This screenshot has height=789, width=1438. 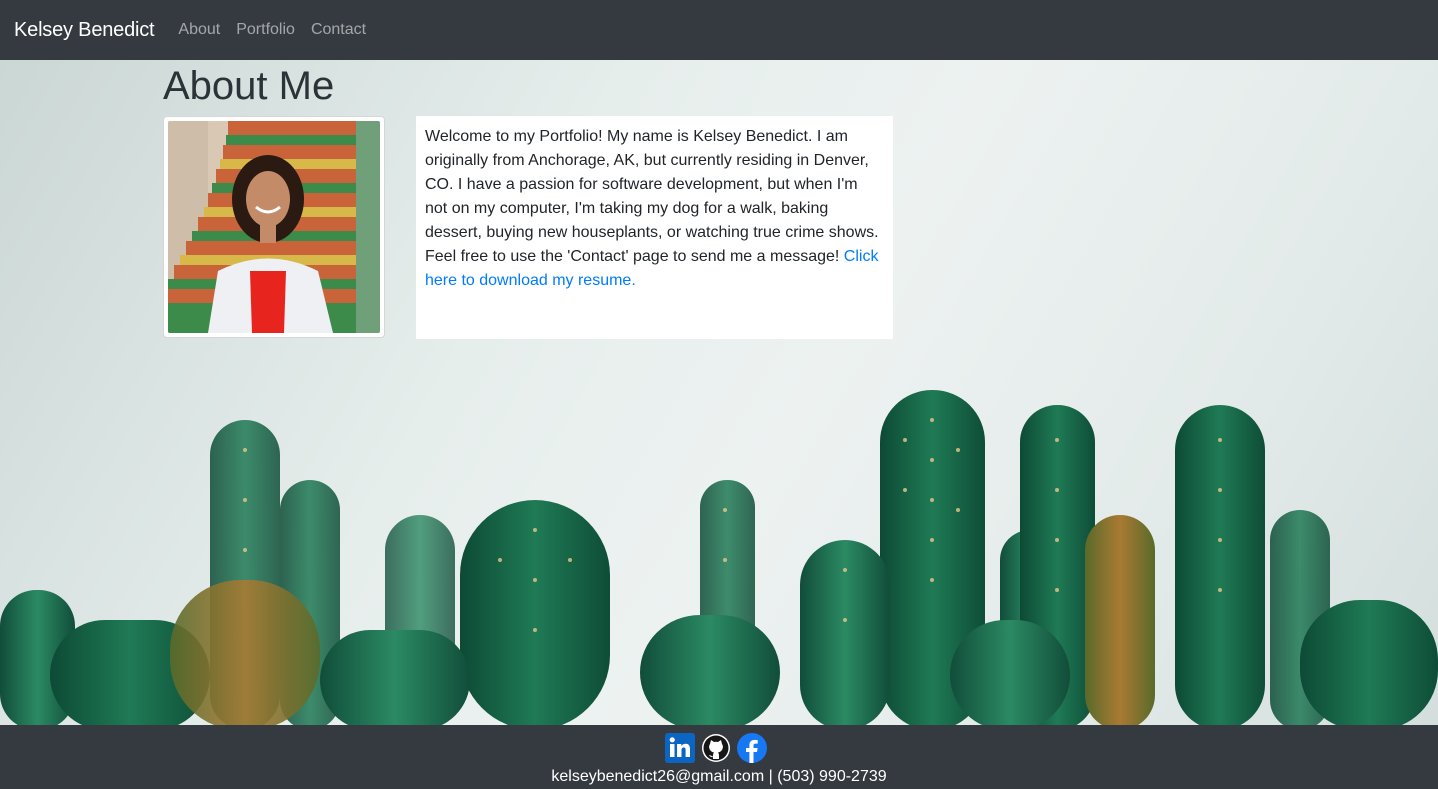 I want to click on nav-link-portfolio: Portfolio, so click(x=265, y=30).